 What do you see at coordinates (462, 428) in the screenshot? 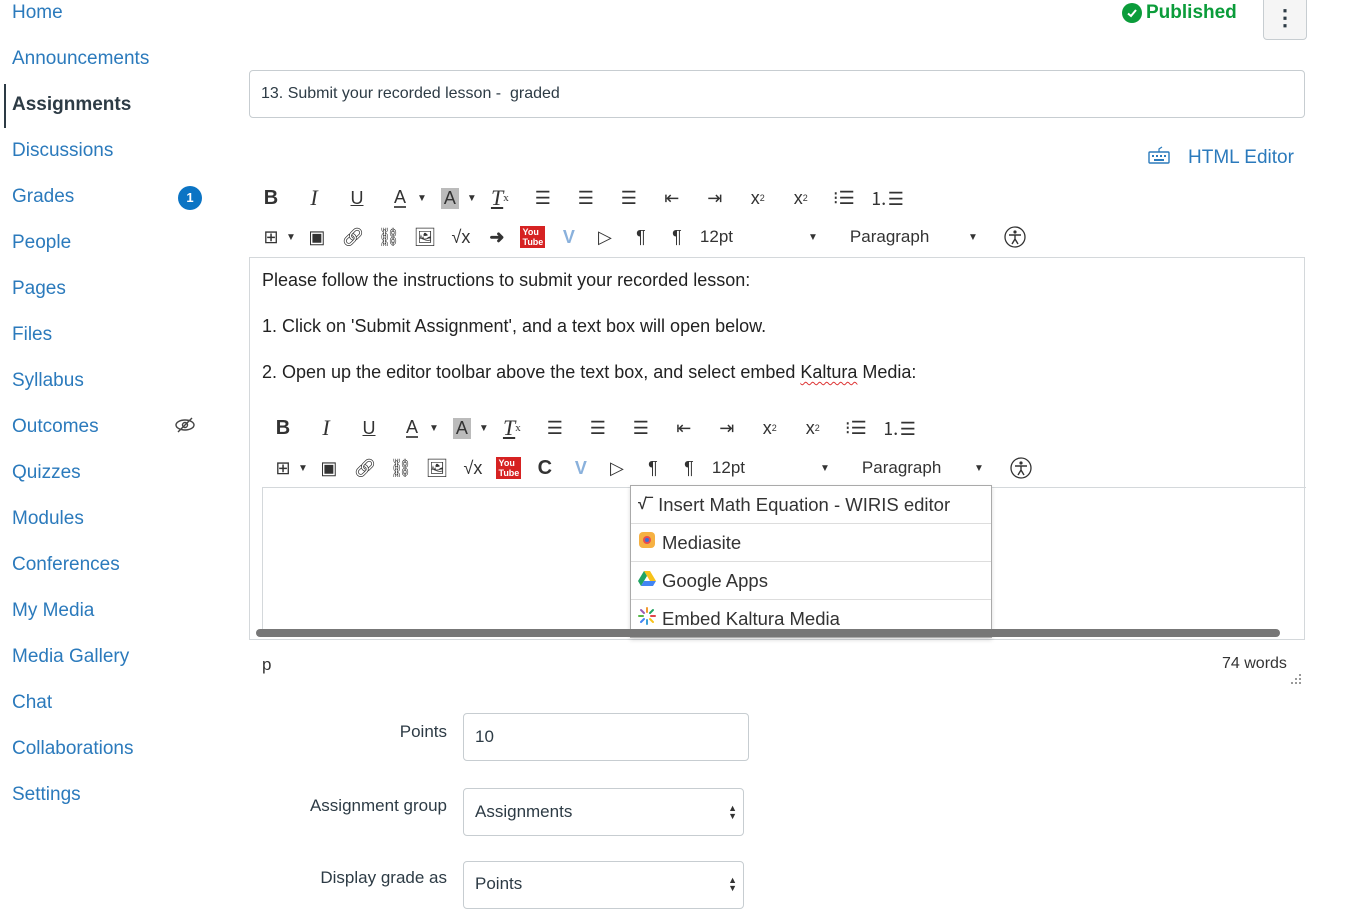
I see `background-color-icon: A` at bounding box center [462, 428].